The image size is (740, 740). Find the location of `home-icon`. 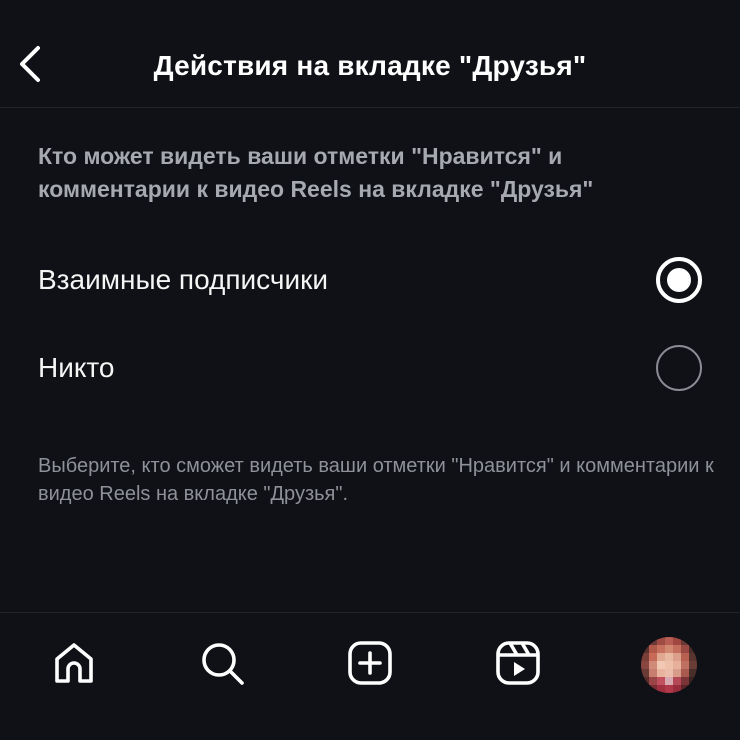

home-icon is located at coordinates (74, 665).